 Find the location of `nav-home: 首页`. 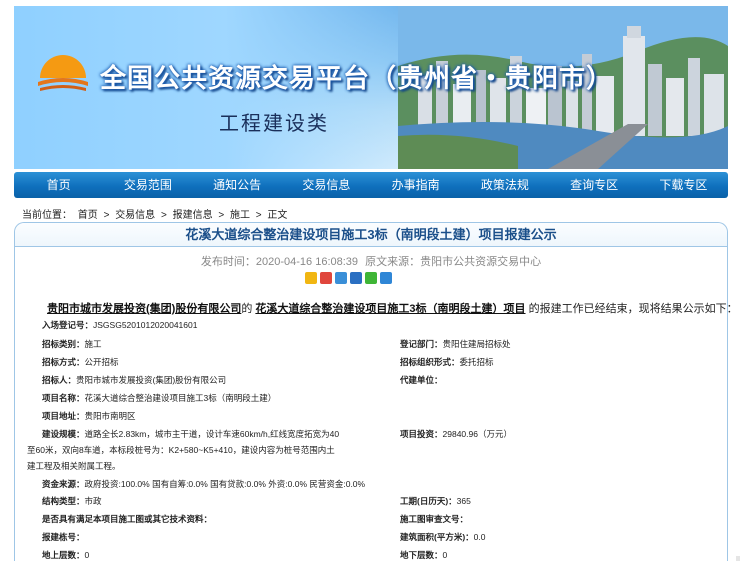

nav-home: 首页 is located at coordinates (58, 185).